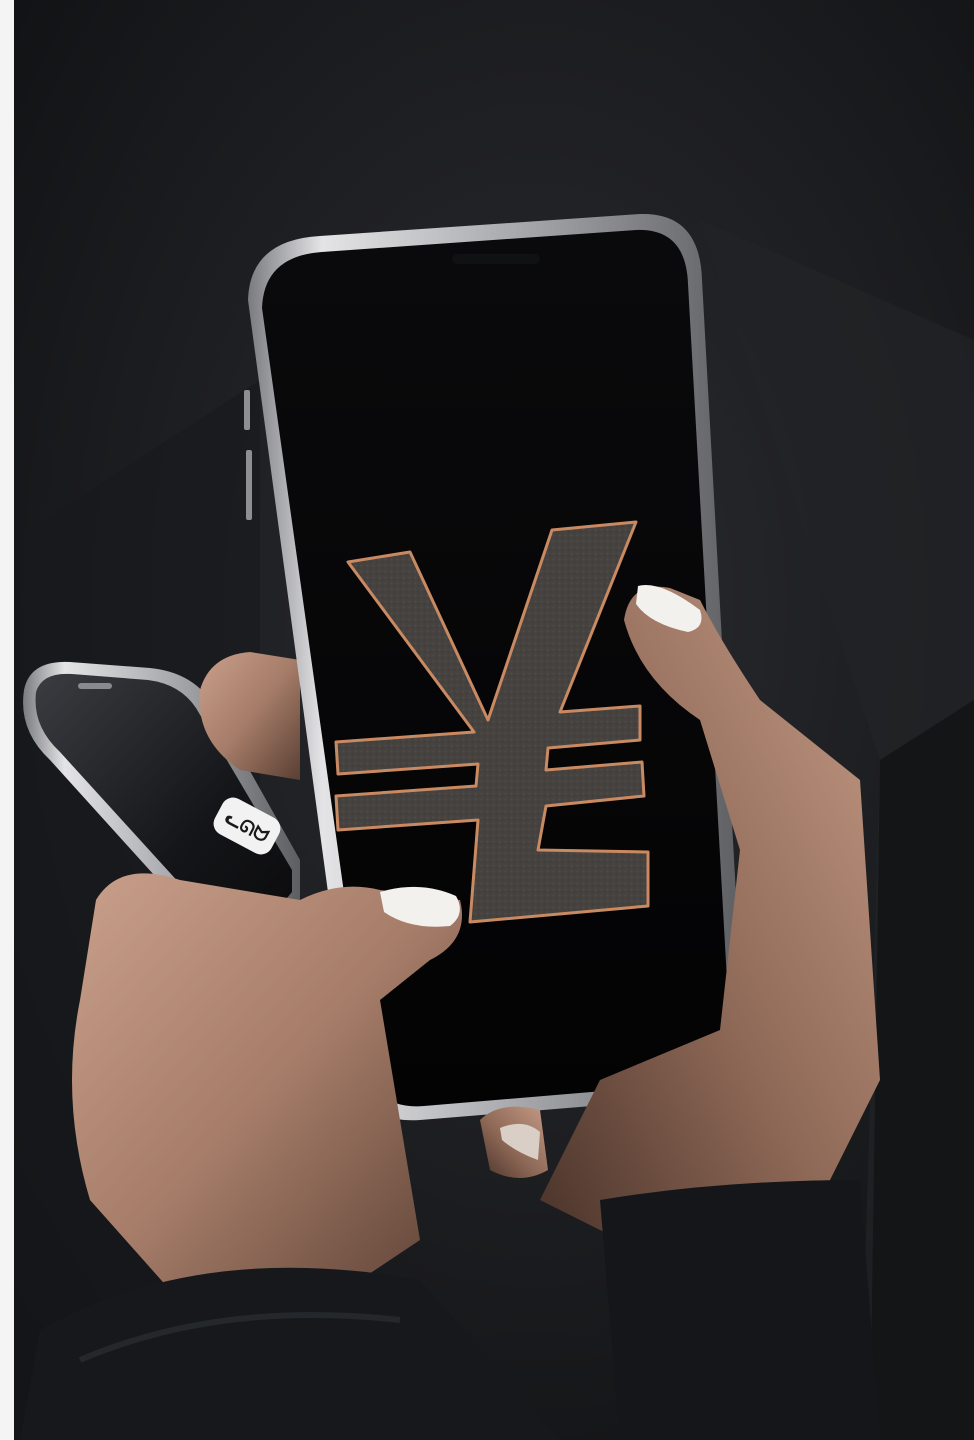  I want to click on right-sleeve, so click(740, 1310).